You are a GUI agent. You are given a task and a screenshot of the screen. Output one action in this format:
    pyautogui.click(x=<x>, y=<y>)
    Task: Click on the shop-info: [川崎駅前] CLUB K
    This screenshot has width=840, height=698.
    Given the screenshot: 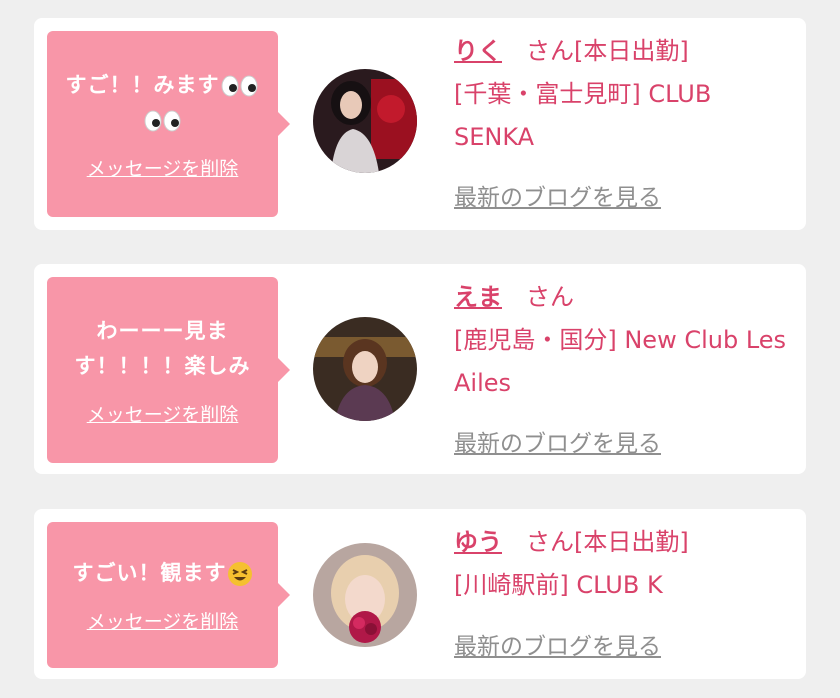 What is the action you would take?
    pyautogui.click(x=558, y=585)
    